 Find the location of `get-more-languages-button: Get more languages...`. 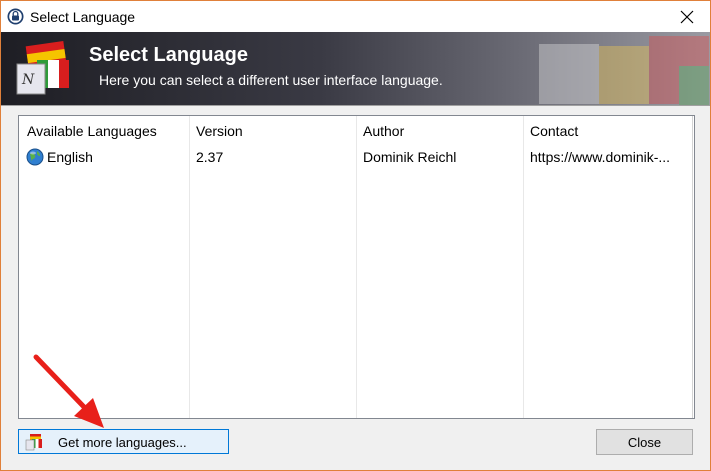

get-more-languages-button: Get more languages... is located at coordinates (123, 441).